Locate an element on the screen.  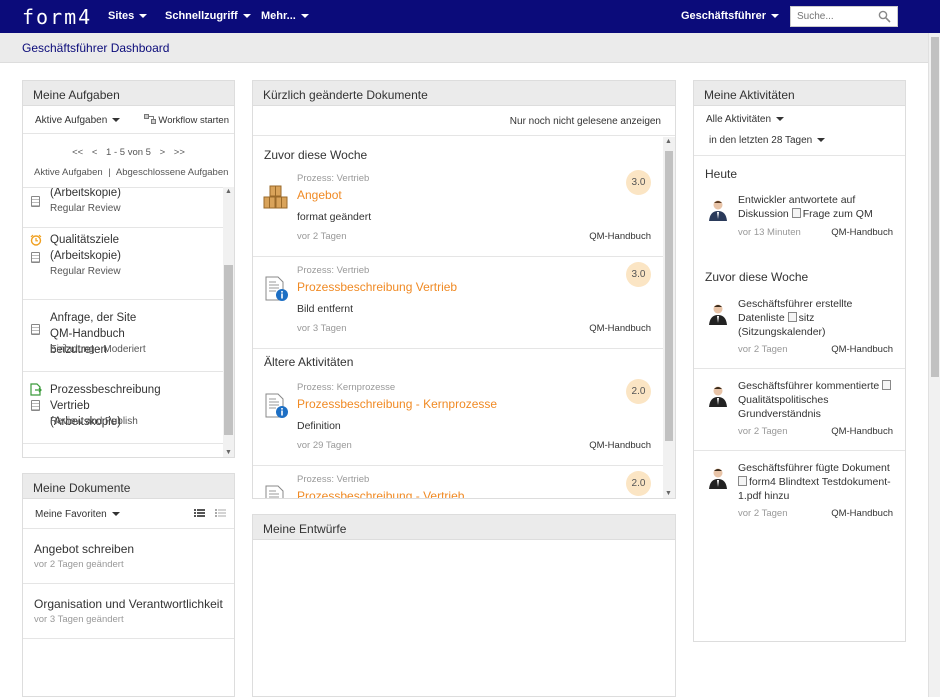
task-title: (Arbeitskopie) is located at coordinates (105, 194).